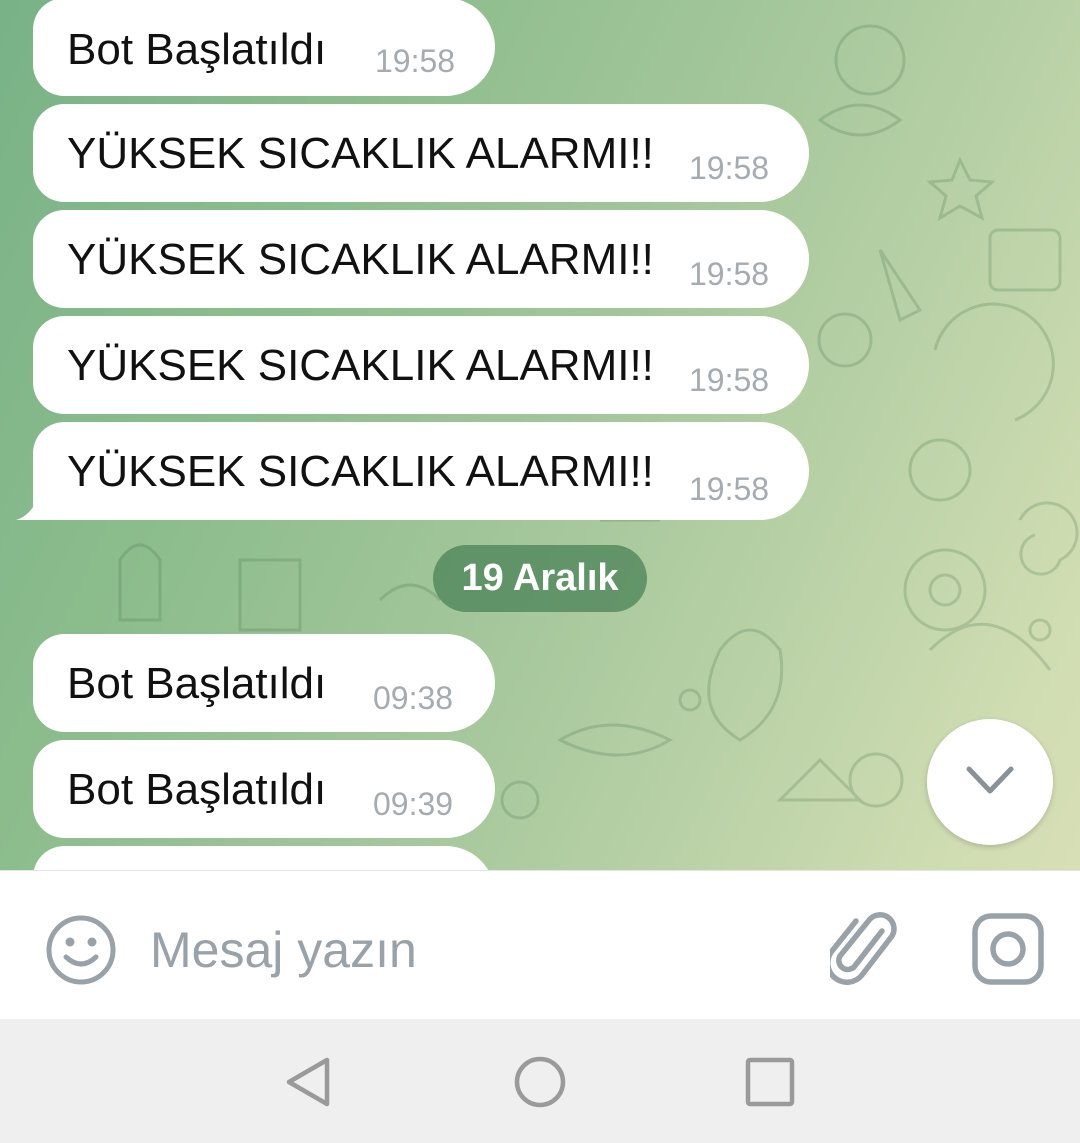 Image resolution: width=1080 pixels, height=1143 pixels. Describe the element at coordinates (1008, 949) in the screenshot. I see `instagram-camera-icon` at that location.